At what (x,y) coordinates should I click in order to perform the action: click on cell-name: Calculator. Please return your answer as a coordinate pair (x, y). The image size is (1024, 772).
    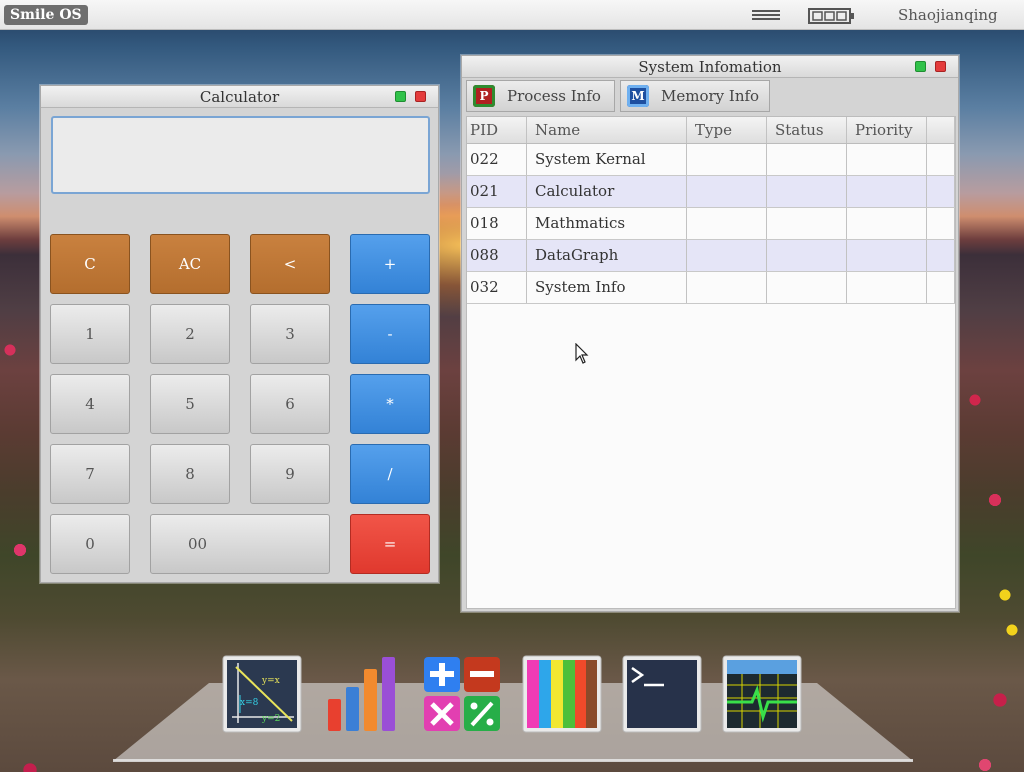
    Looking at the image, I should click on (607, 191).